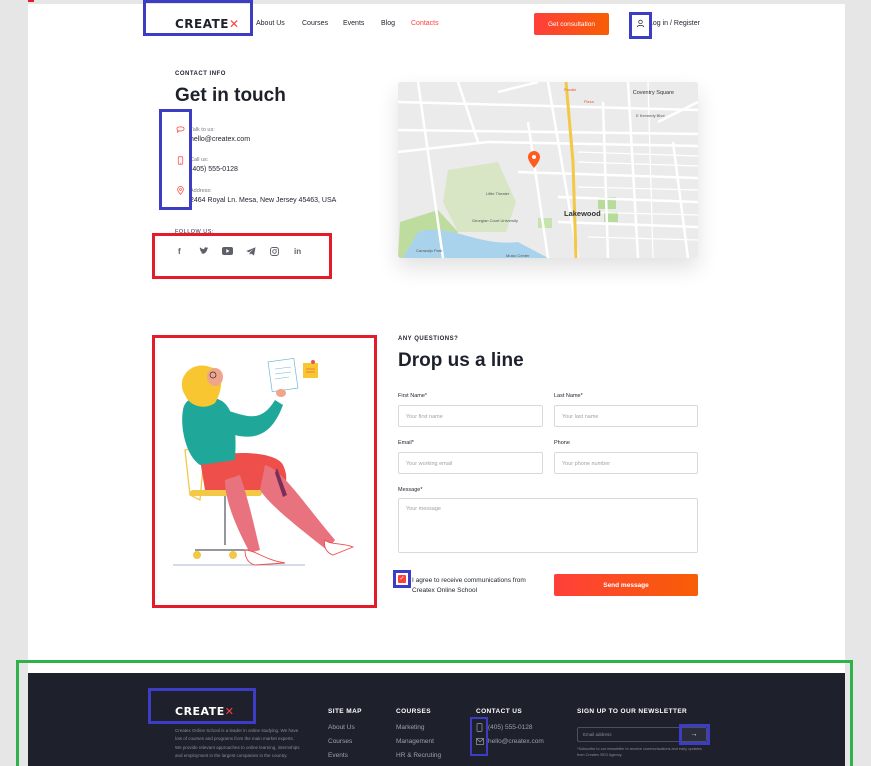  I want to click on message-label: Message*, so click(410, 490).